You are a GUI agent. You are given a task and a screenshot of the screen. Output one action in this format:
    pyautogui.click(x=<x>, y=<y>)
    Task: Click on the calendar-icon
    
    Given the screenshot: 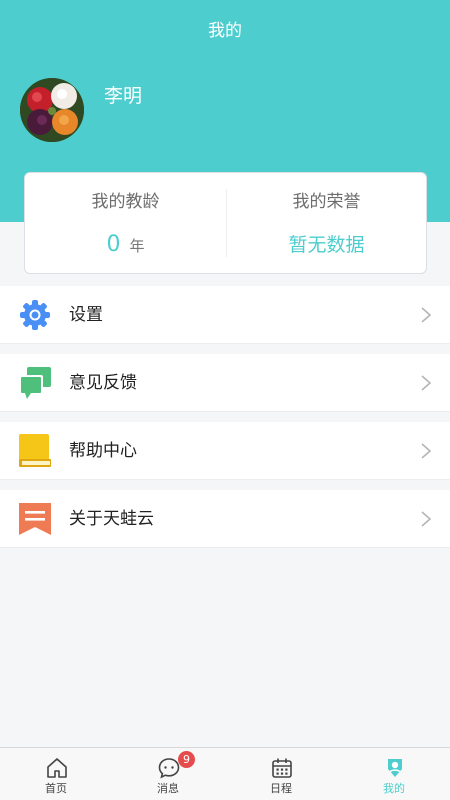 What is the action you would take?
    pyautogui.click(x=282, y=768)
    